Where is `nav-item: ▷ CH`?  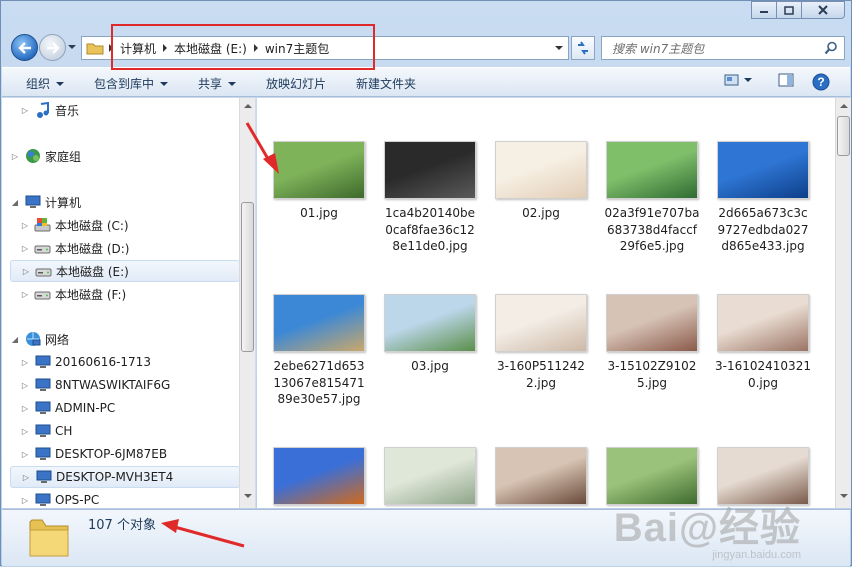 nav-item: ▷ CH is located at coordinates (46, 431).